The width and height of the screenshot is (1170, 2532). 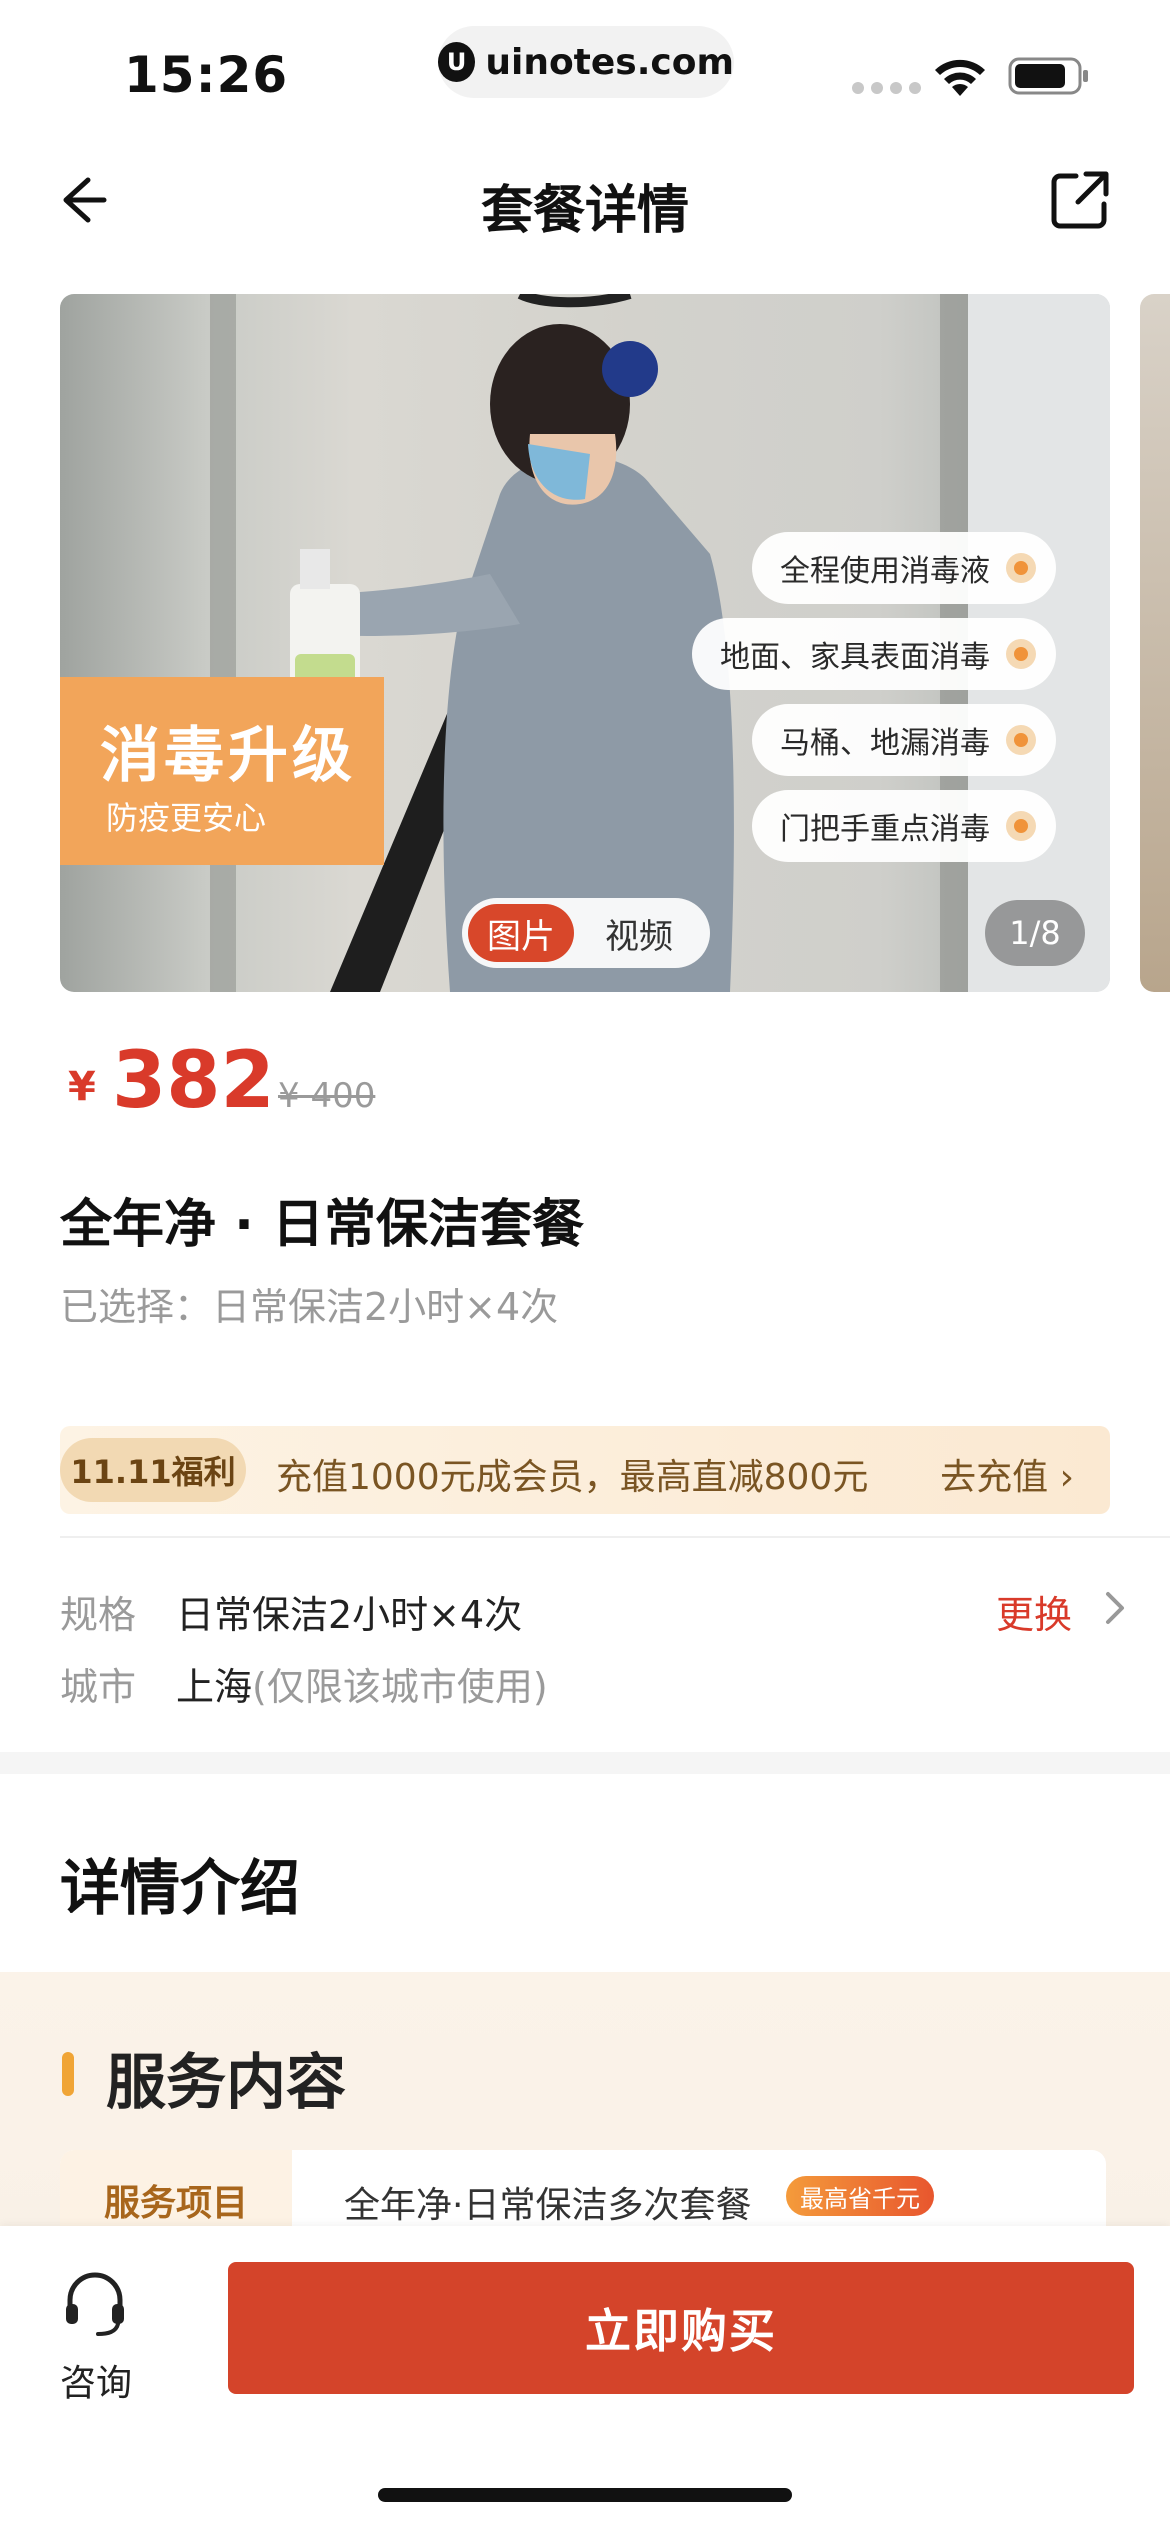 I want to click on change-spec-button: 更换, so click(x=1034, y=1611).